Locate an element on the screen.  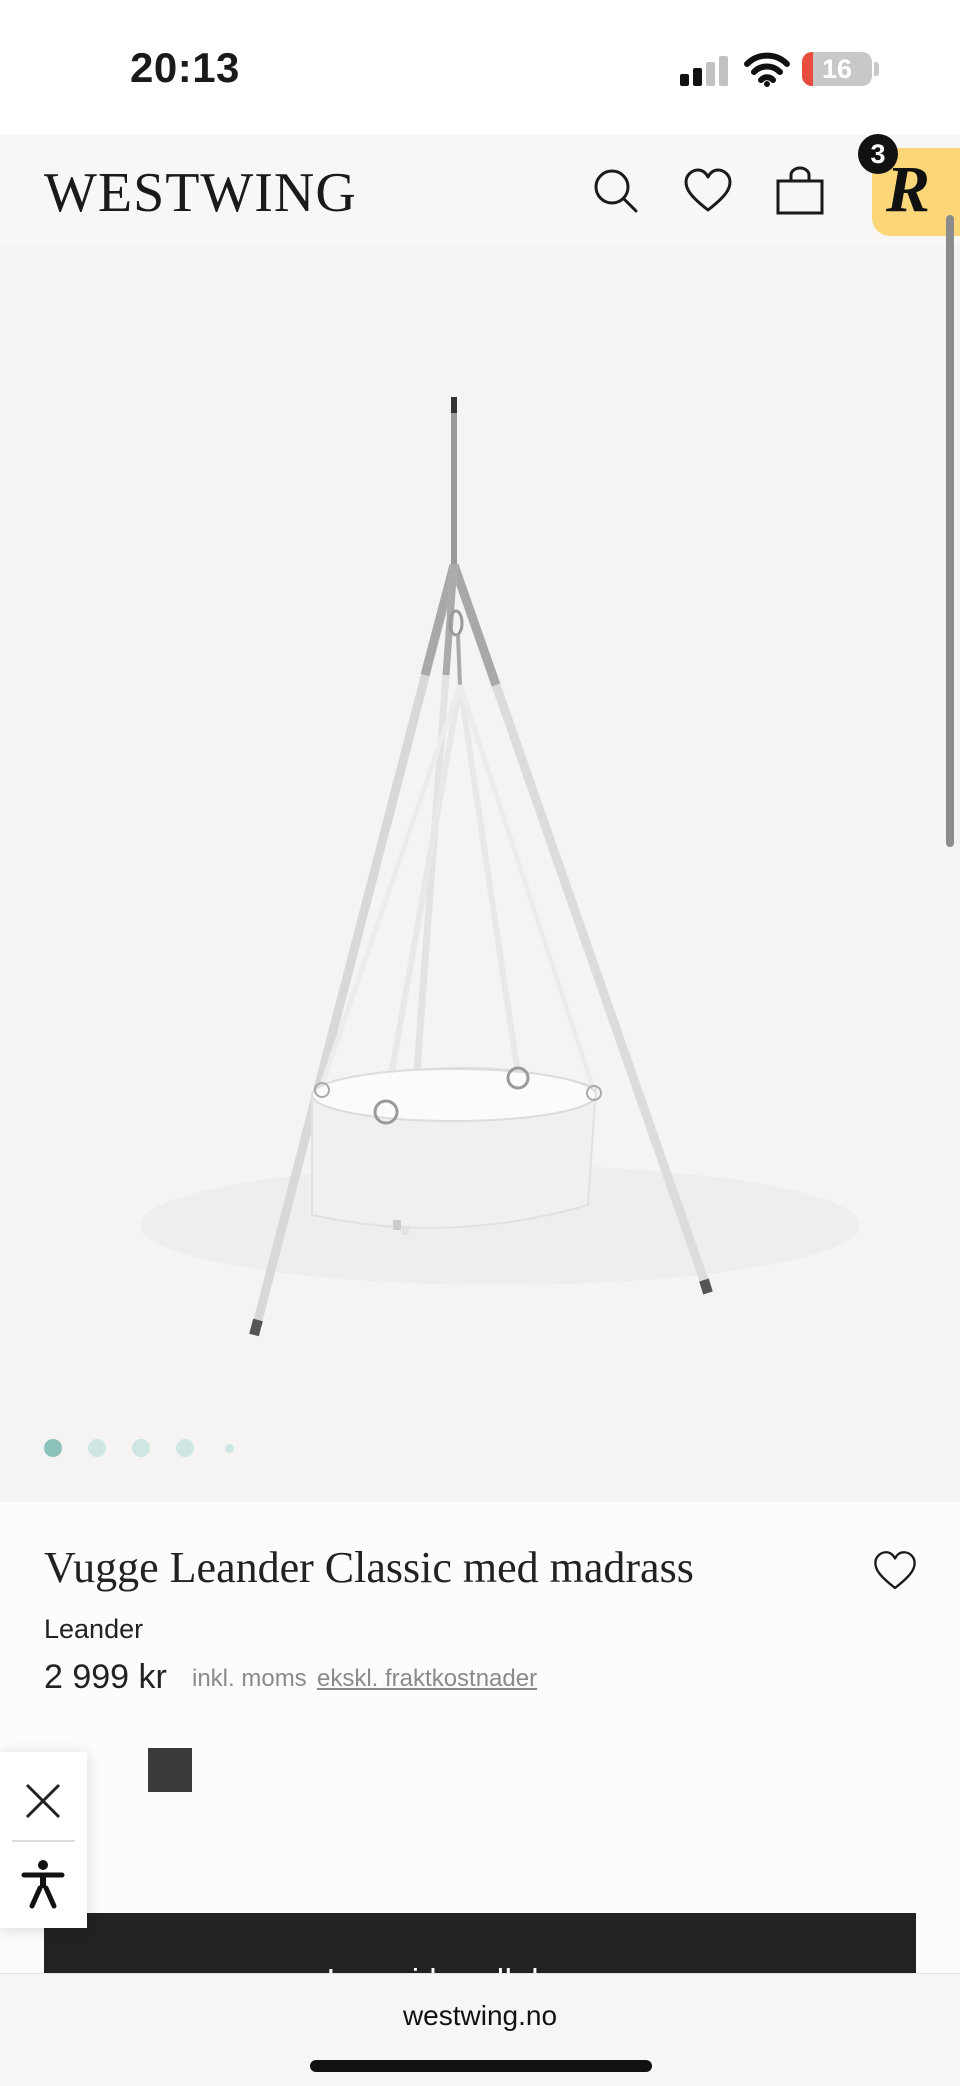
browser-bottom-bar: westwing.no is located at coordinates (480, 2029).